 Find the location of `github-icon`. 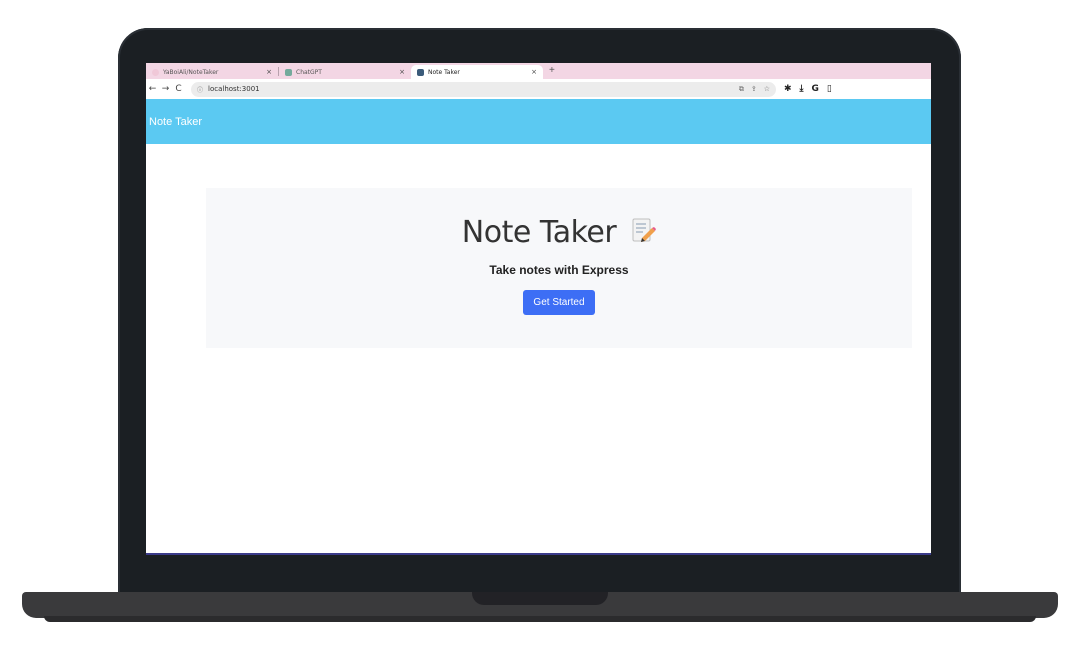

github-icon is located at coordinates (155, 72).